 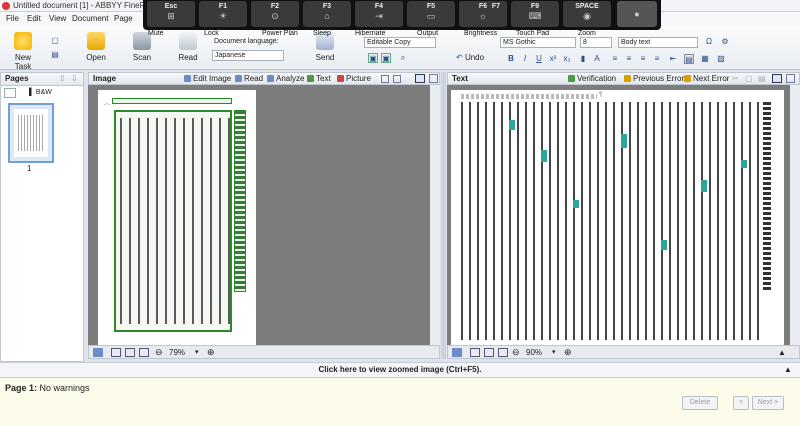 What do you see at coordinates (795, 215) in the screenshot?
I see `text-scrollbar` at bounding box center [795, 215].